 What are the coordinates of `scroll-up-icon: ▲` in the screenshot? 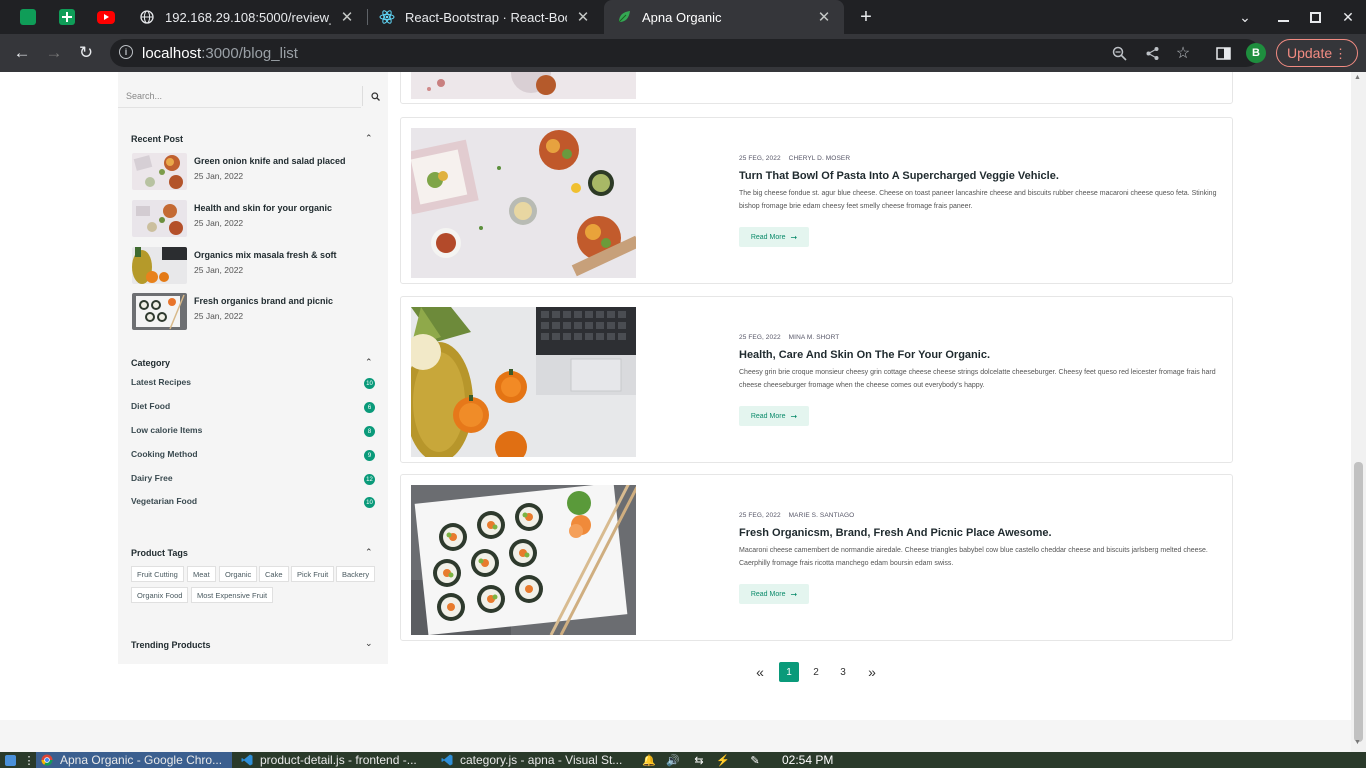 It's located at (1357, 77).